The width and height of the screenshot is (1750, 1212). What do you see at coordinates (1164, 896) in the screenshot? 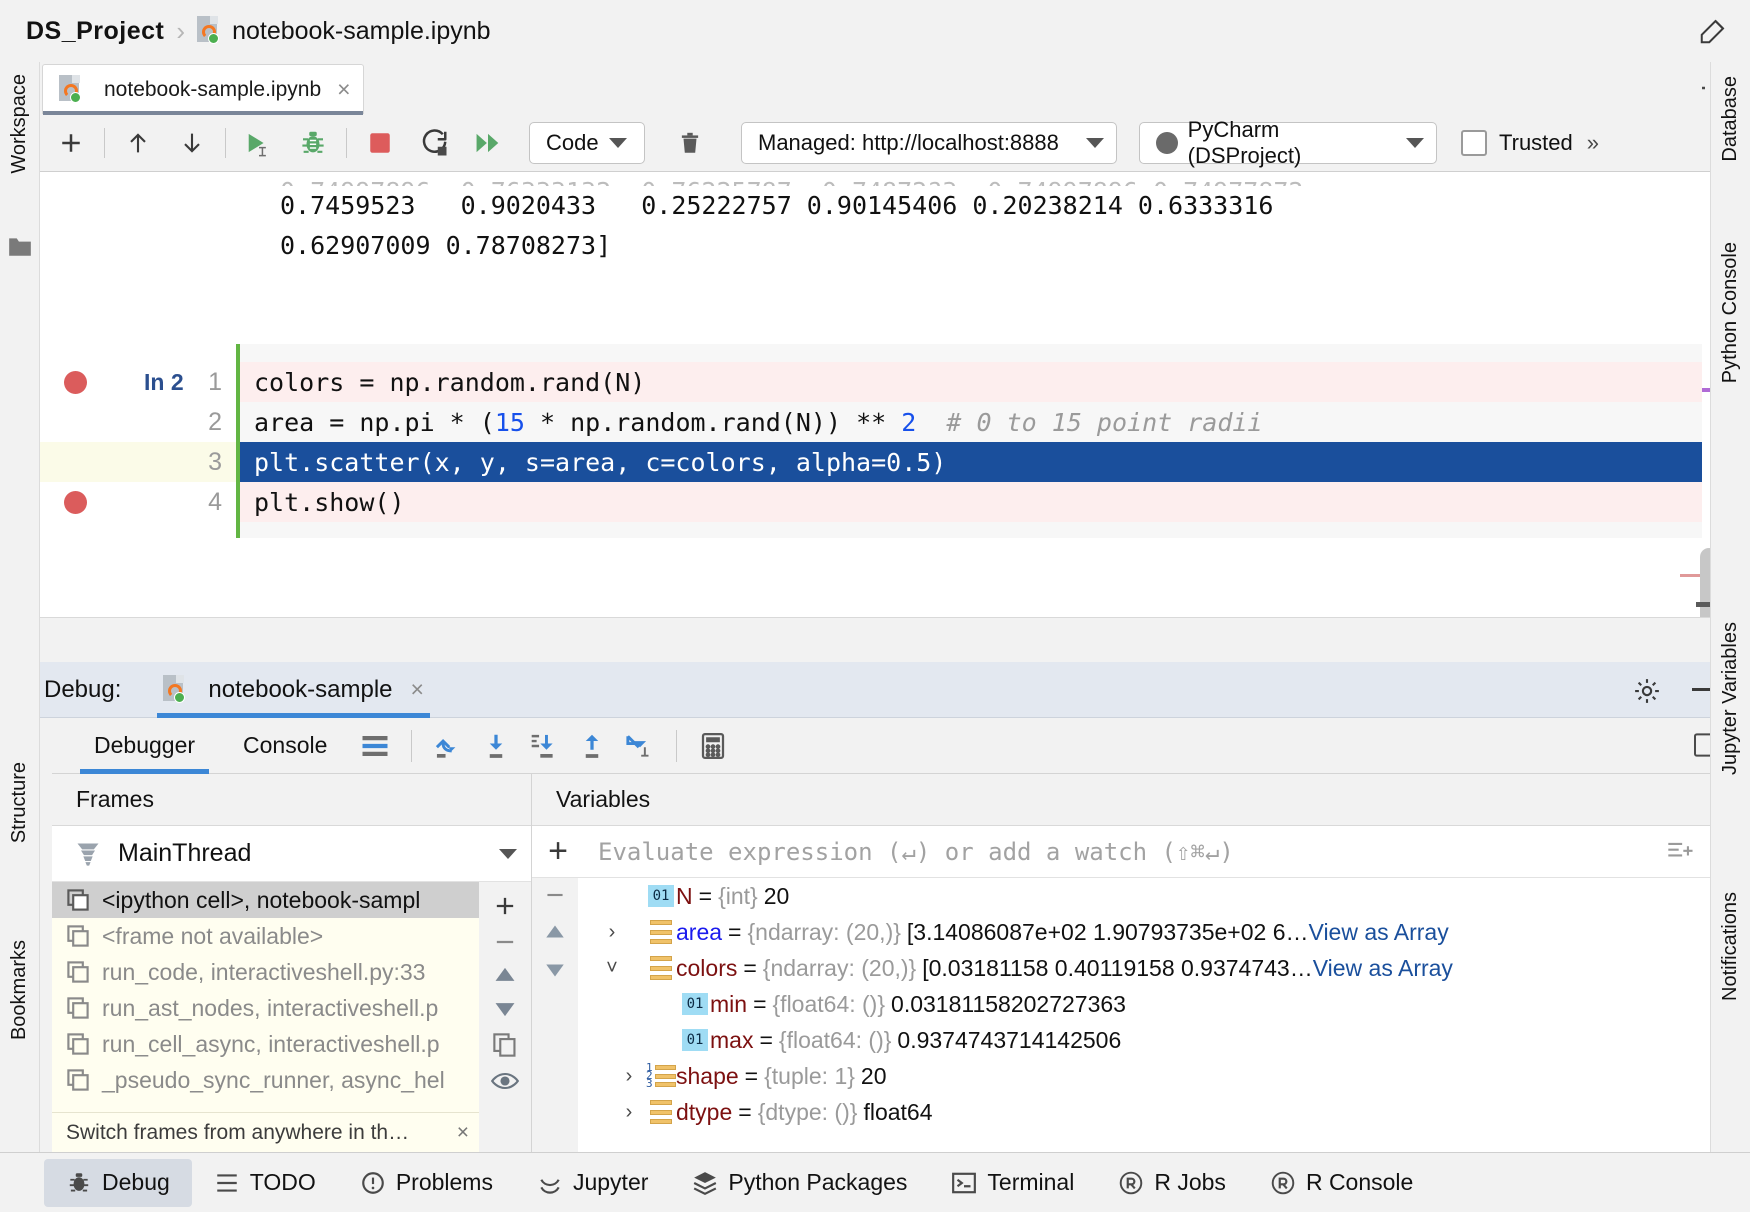
I see `variable-row: 01 N = {int} 20` at bounding box center [1164, 896].